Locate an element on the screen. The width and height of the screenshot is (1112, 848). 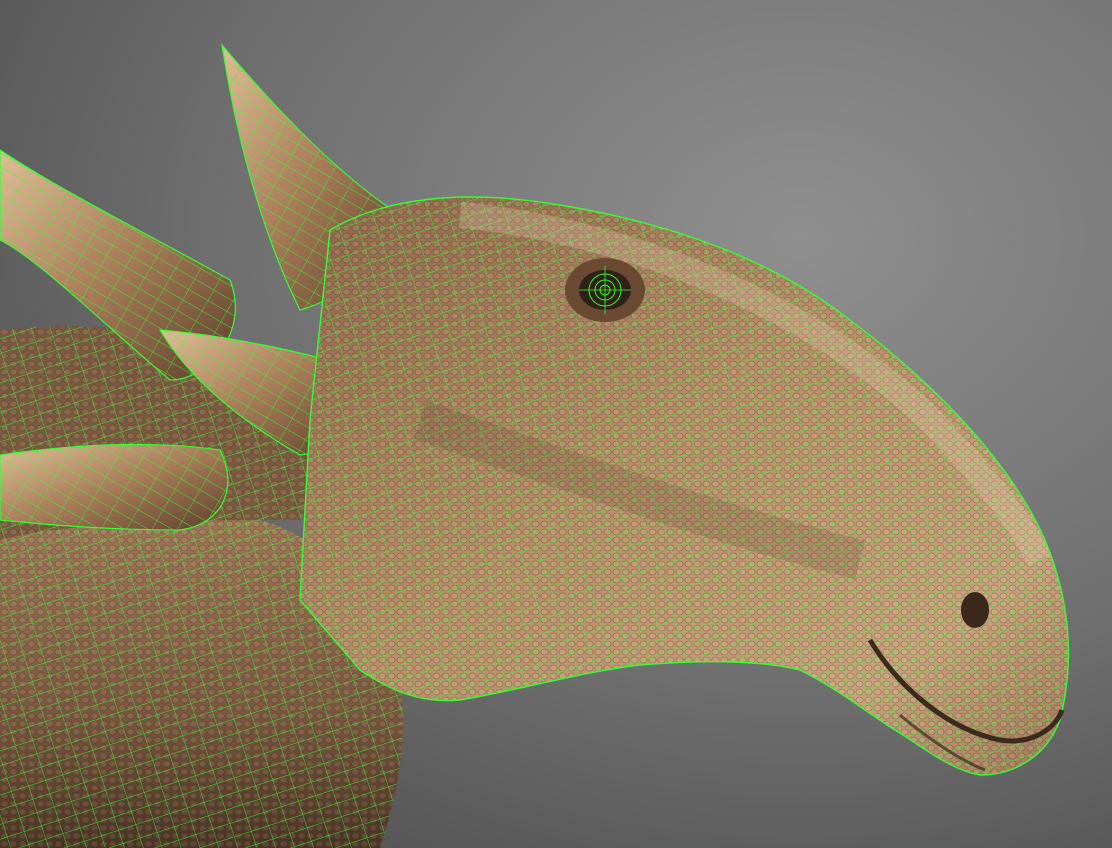
eye is located at coordinates (605, 290).